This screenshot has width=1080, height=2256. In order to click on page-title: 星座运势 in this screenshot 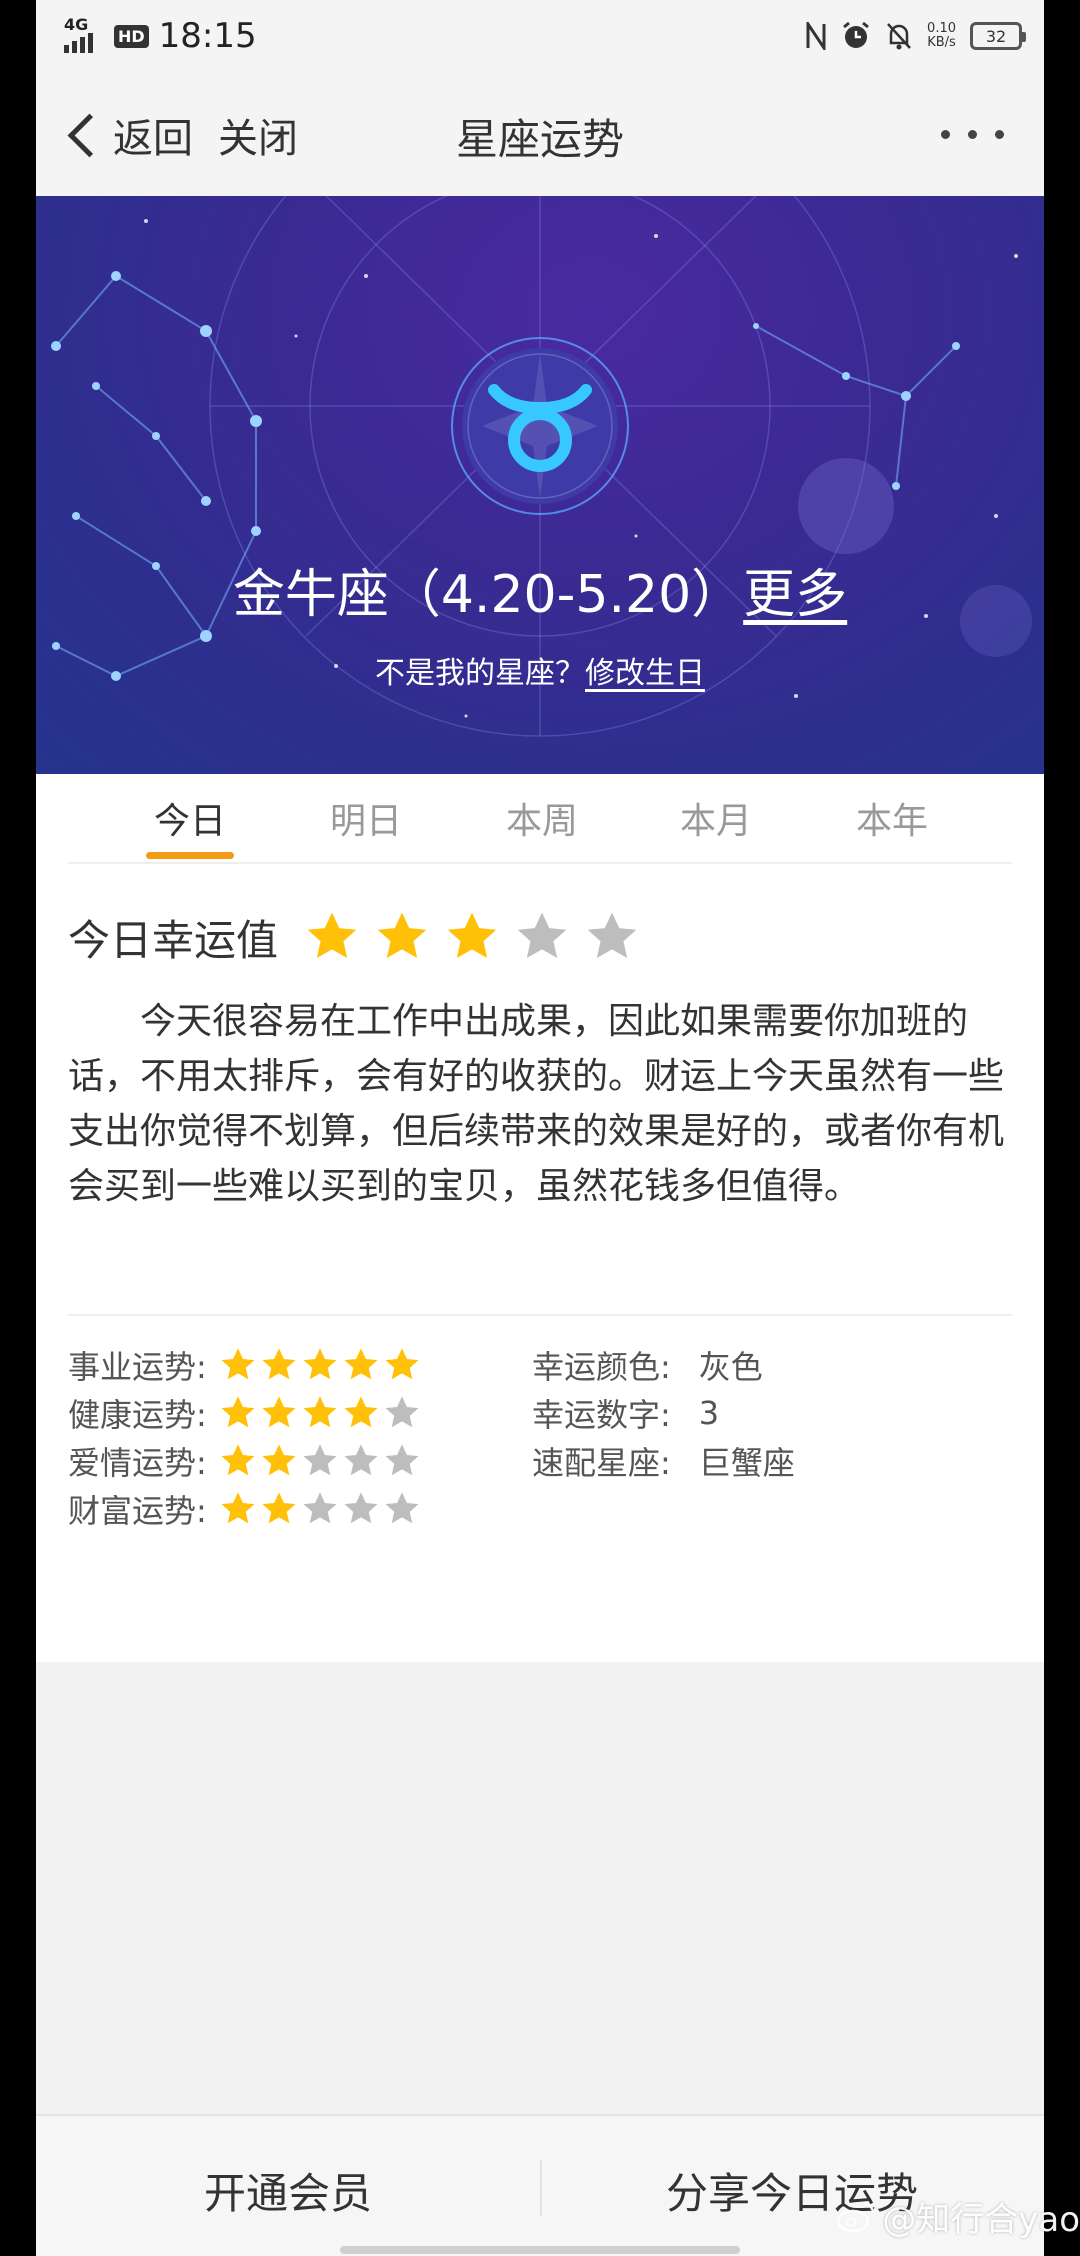, I will do `click(539, 139)`.